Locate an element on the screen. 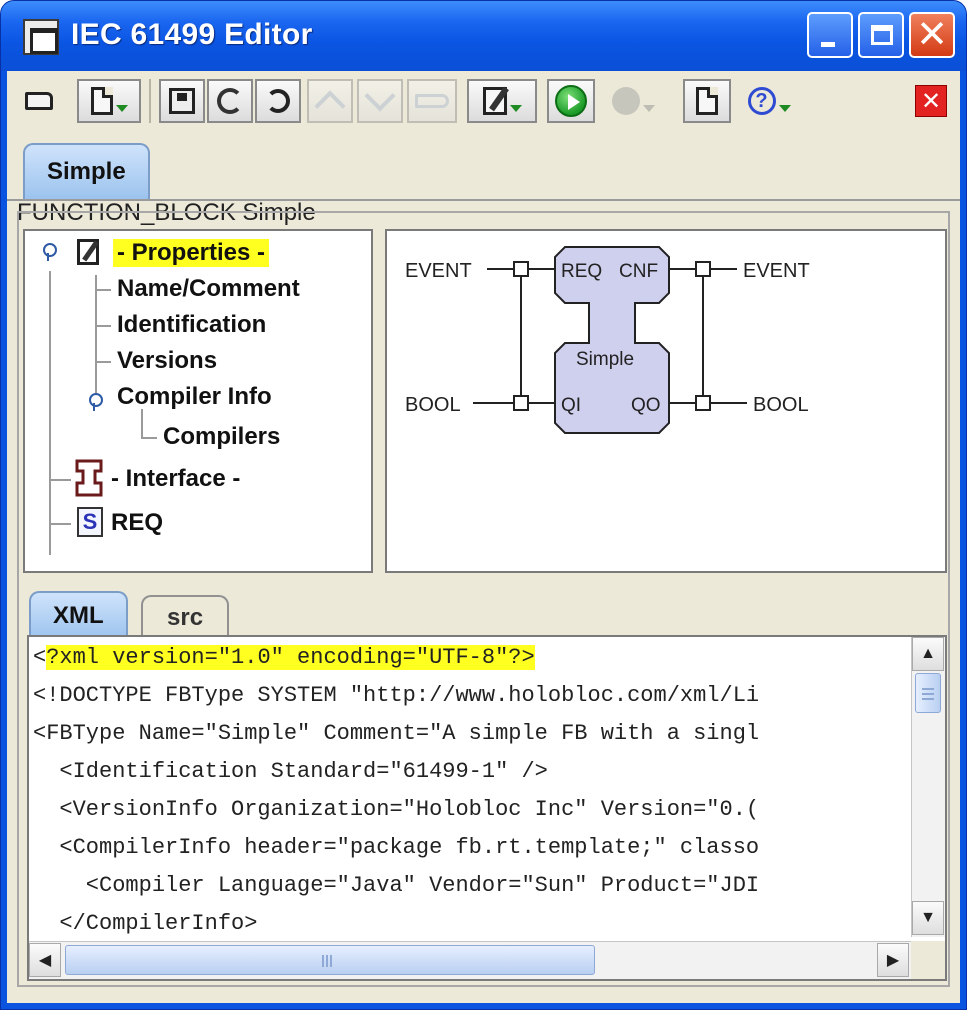 This screenshot has width=967, height=1010. code-line: </CompilerInfo> is located at coordinates (145, 923).